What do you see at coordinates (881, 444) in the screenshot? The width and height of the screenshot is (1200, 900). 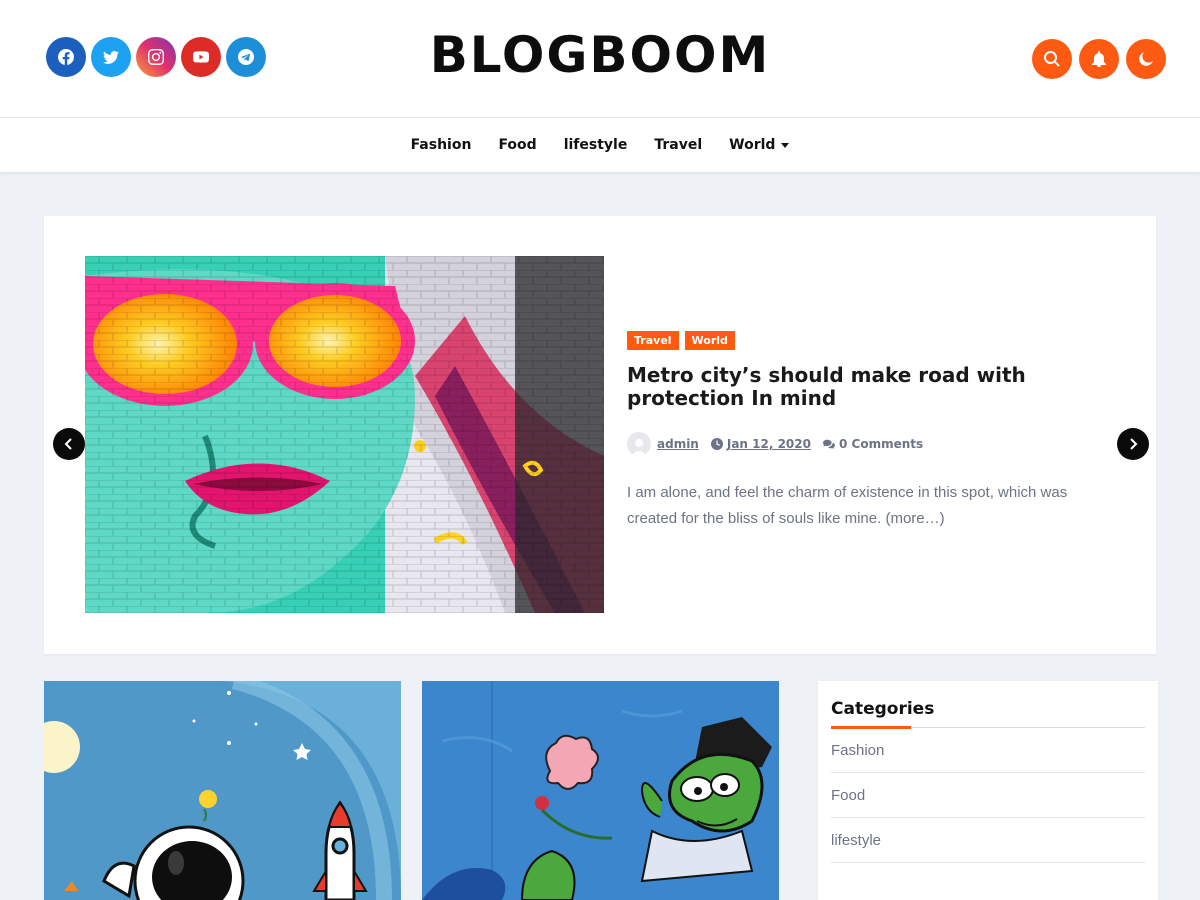 I see `comments-link: 0 Comments` at bounding box center [881, 444].